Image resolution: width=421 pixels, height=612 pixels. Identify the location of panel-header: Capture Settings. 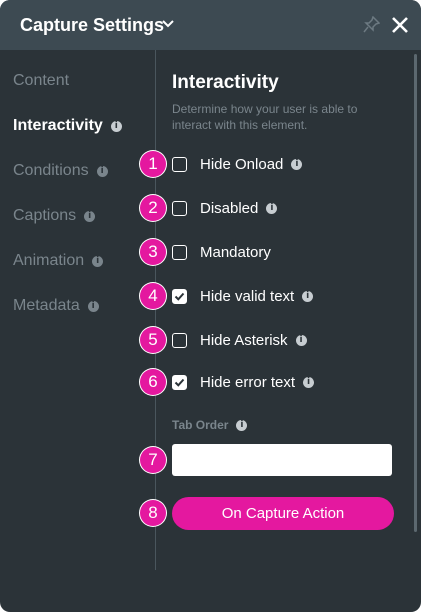
(210, 25).